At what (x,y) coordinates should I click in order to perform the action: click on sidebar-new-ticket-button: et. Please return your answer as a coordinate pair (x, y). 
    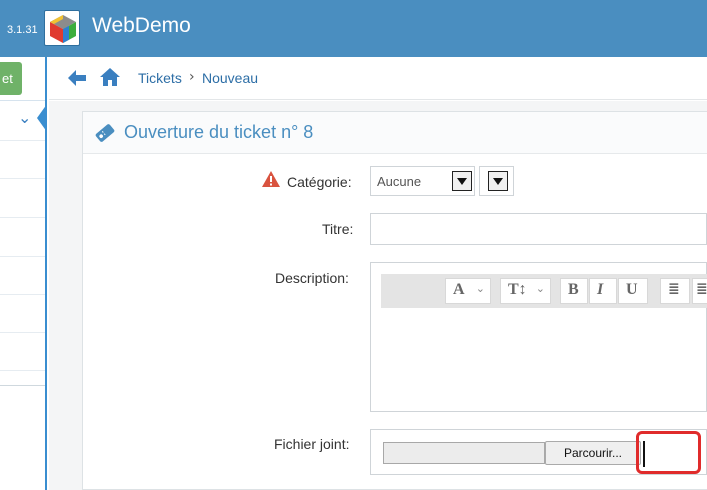
    Looking at the image, I should click on (11, 78).